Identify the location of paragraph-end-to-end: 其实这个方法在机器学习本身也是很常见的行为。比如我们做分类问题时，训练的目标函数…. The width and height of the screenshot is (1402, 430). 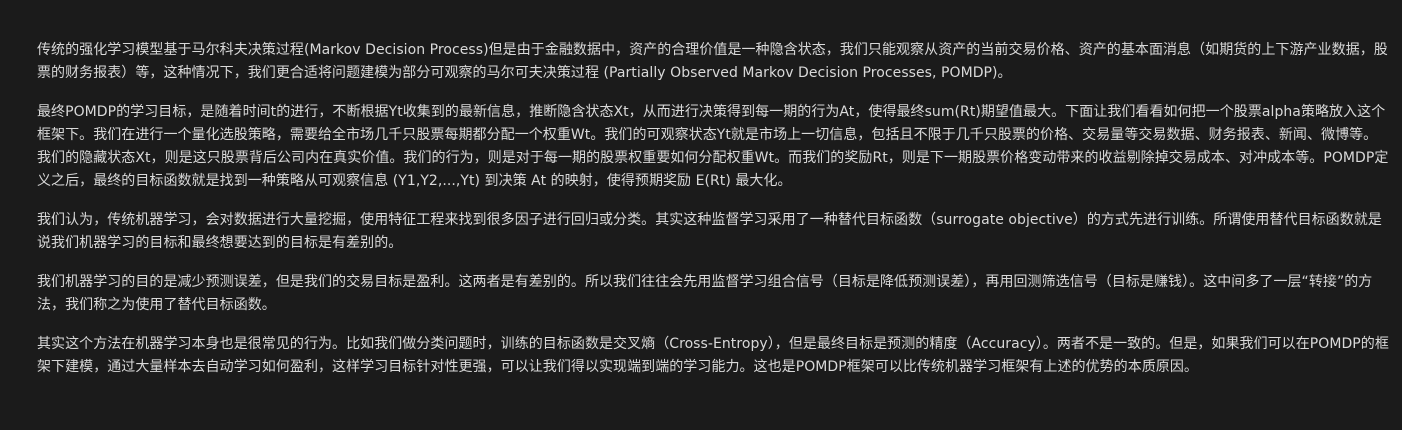
(713, 355).